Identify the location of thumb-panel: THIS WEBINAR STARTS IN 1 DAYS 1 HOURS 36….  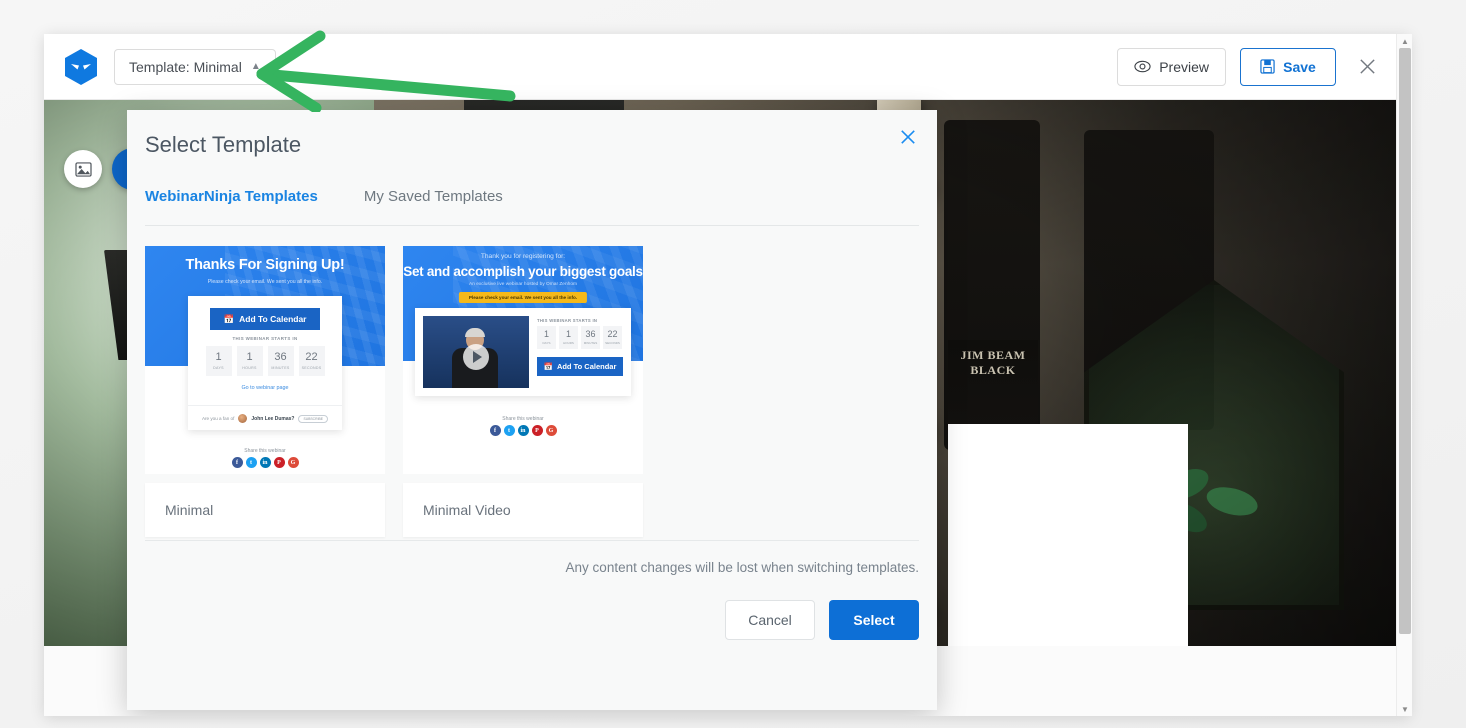
(523, 352).